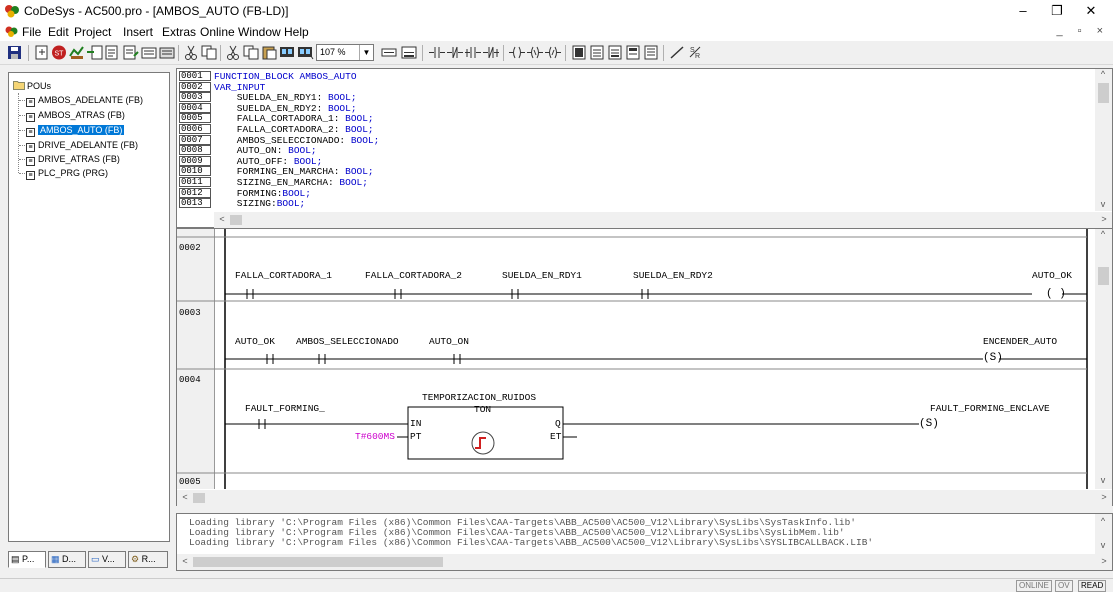 Image resolution: width=1113 pixels, height=592 pixels. I want to click on menu-project: Project, so click(92, 32).